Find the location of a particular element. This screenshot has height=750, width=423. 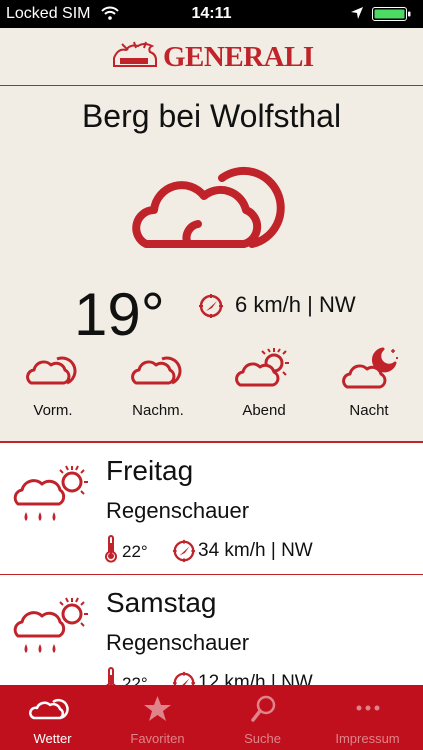

tab-label: Impressum is located at coordinates (367, 738).